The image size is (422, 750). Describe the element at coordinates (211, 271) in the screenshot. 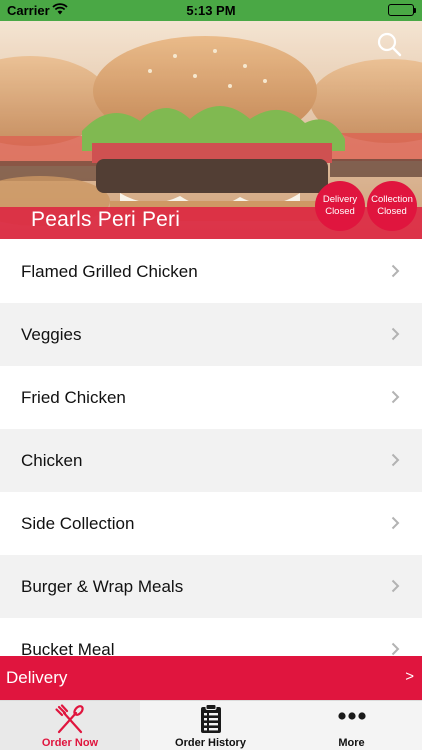

I see `menu-item-flamed-grilled-chicken: Flamed Grilled Chicken` at that location.